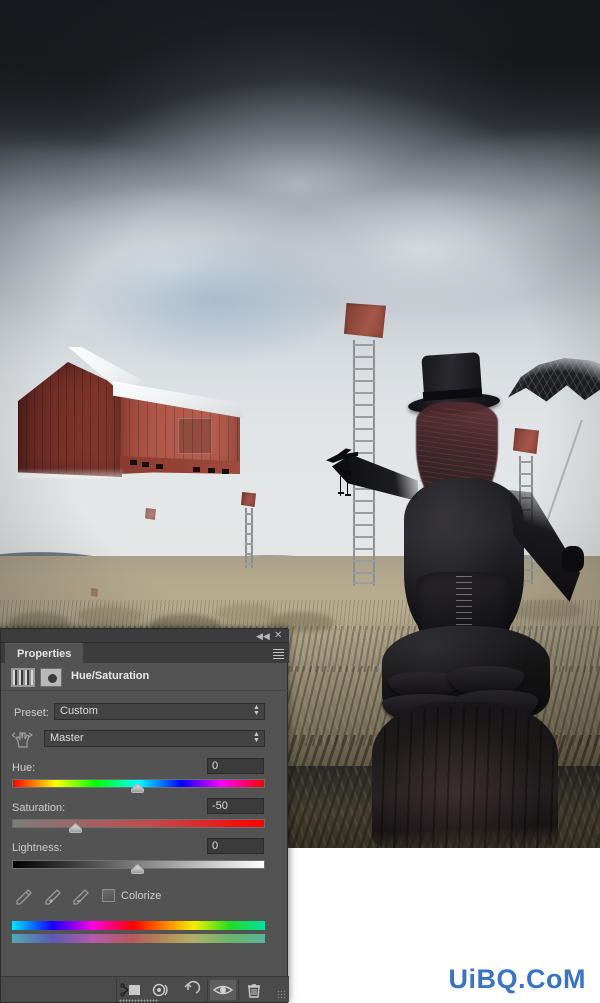  I want to click on skirt-folds, so click(465, 777).